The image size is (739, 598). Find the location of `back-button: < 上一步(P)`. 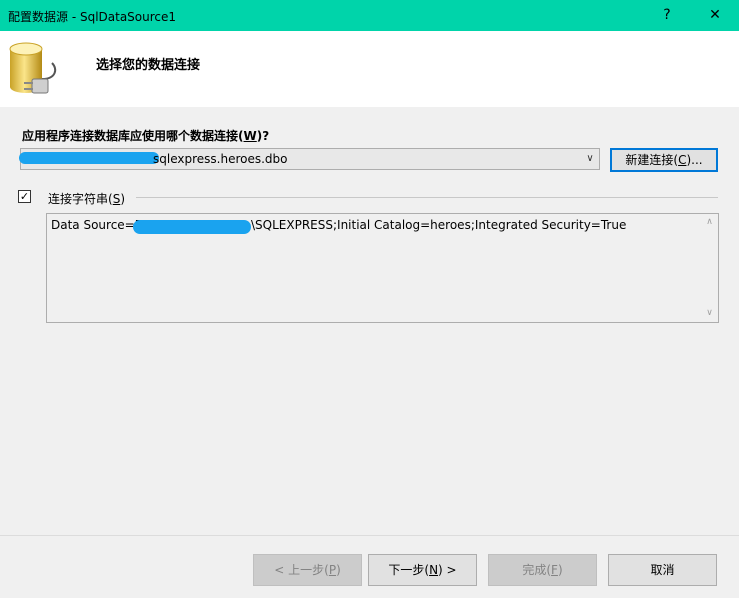

back-button: < 上一步(P) is located at coordinates (307, 570).